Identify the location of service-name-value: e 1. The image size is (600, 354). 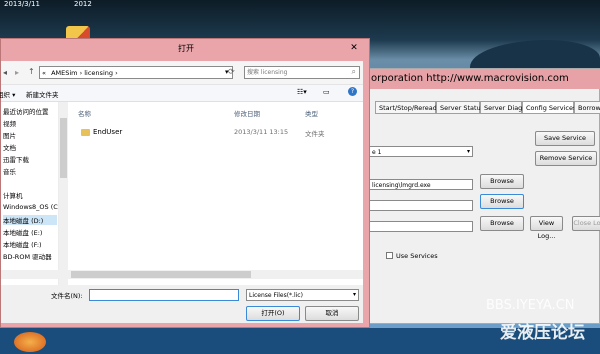
(377, 152).